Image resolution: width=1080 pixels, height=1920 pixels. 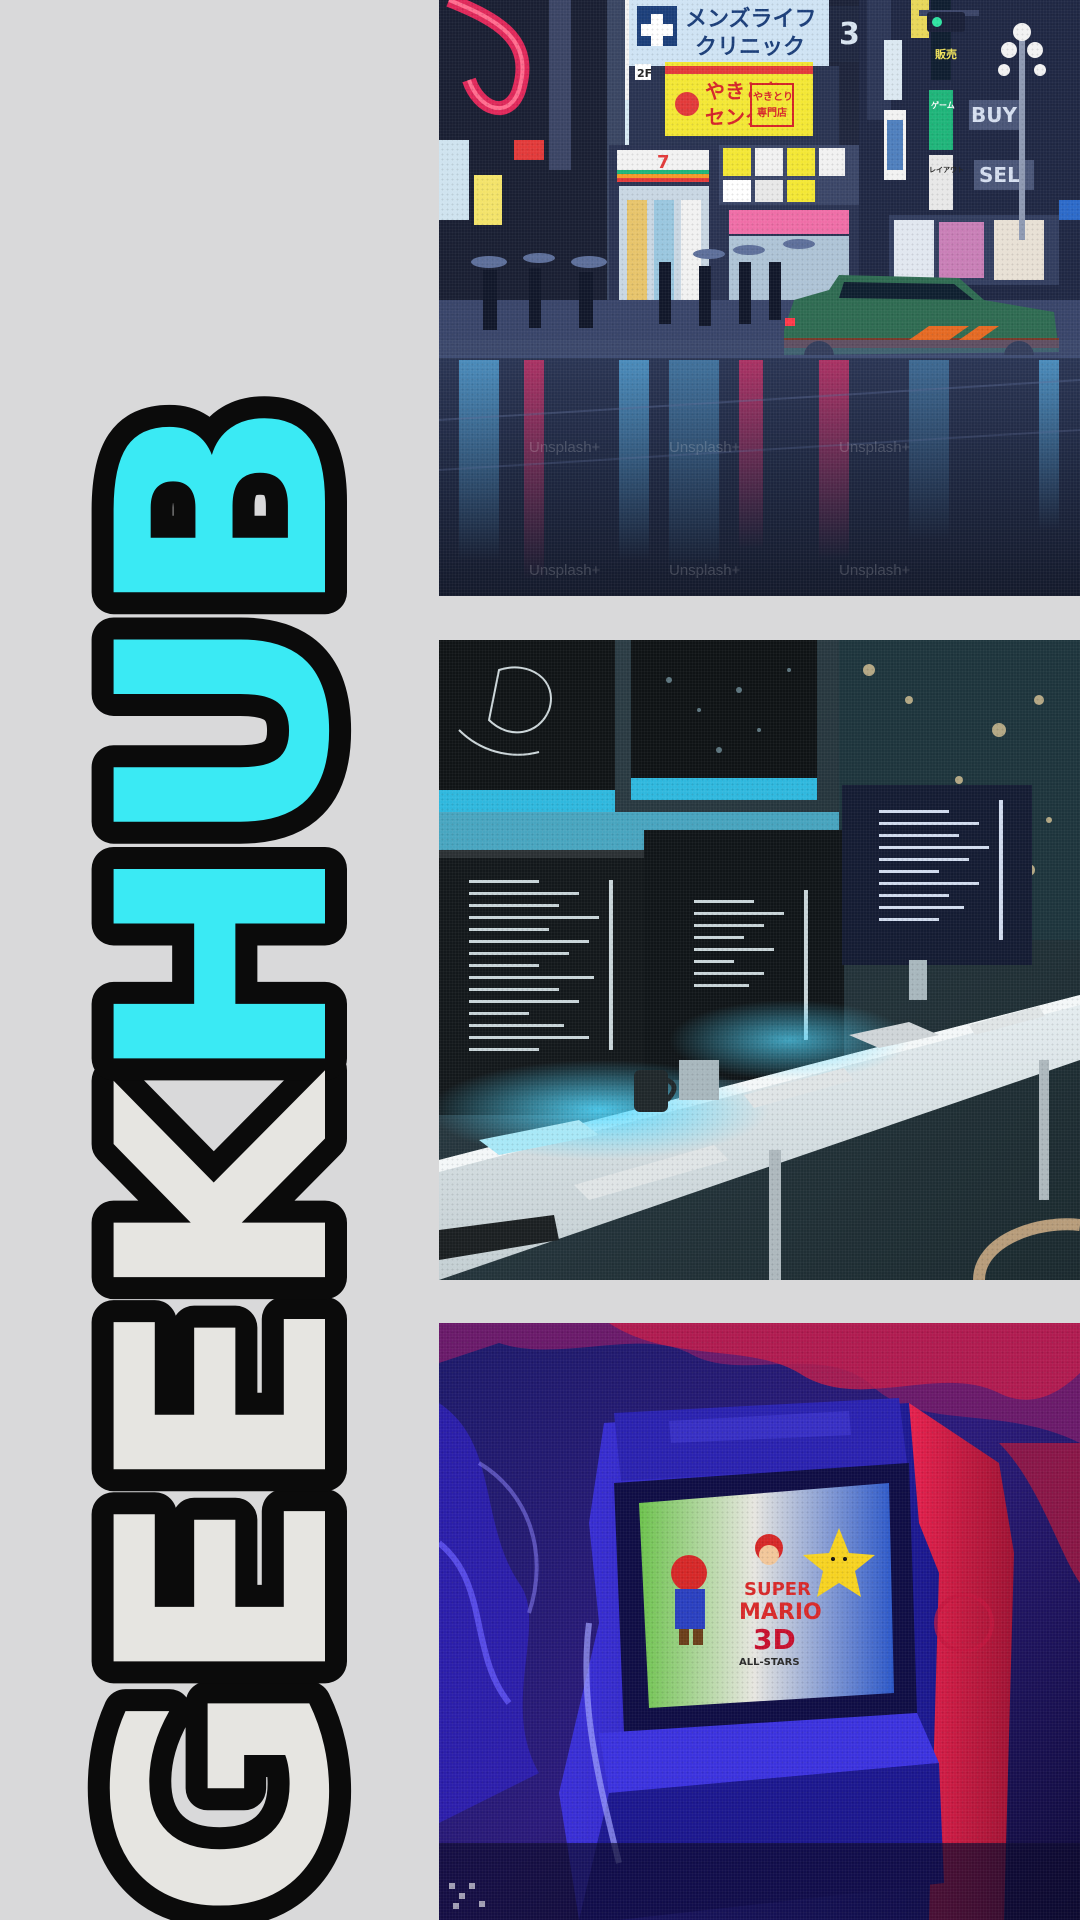 I want to click on sign-number-3: 3, so click(x=849, y=34).